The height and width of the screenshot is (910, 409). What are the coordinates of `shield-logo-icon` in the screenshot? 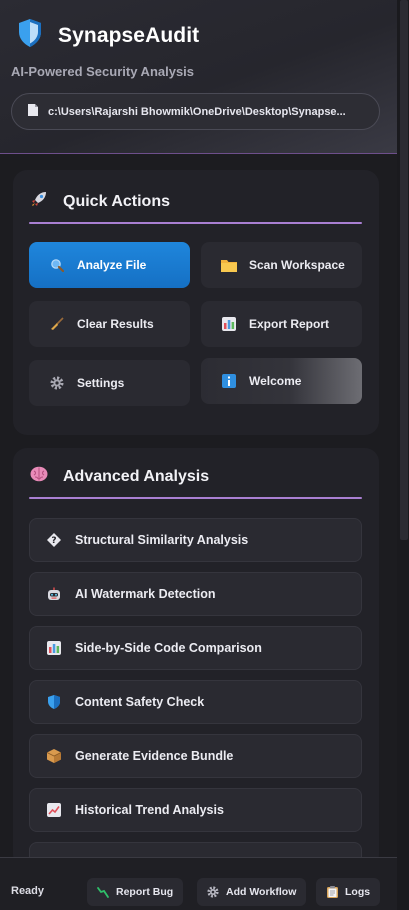 It's located at (30, 35).